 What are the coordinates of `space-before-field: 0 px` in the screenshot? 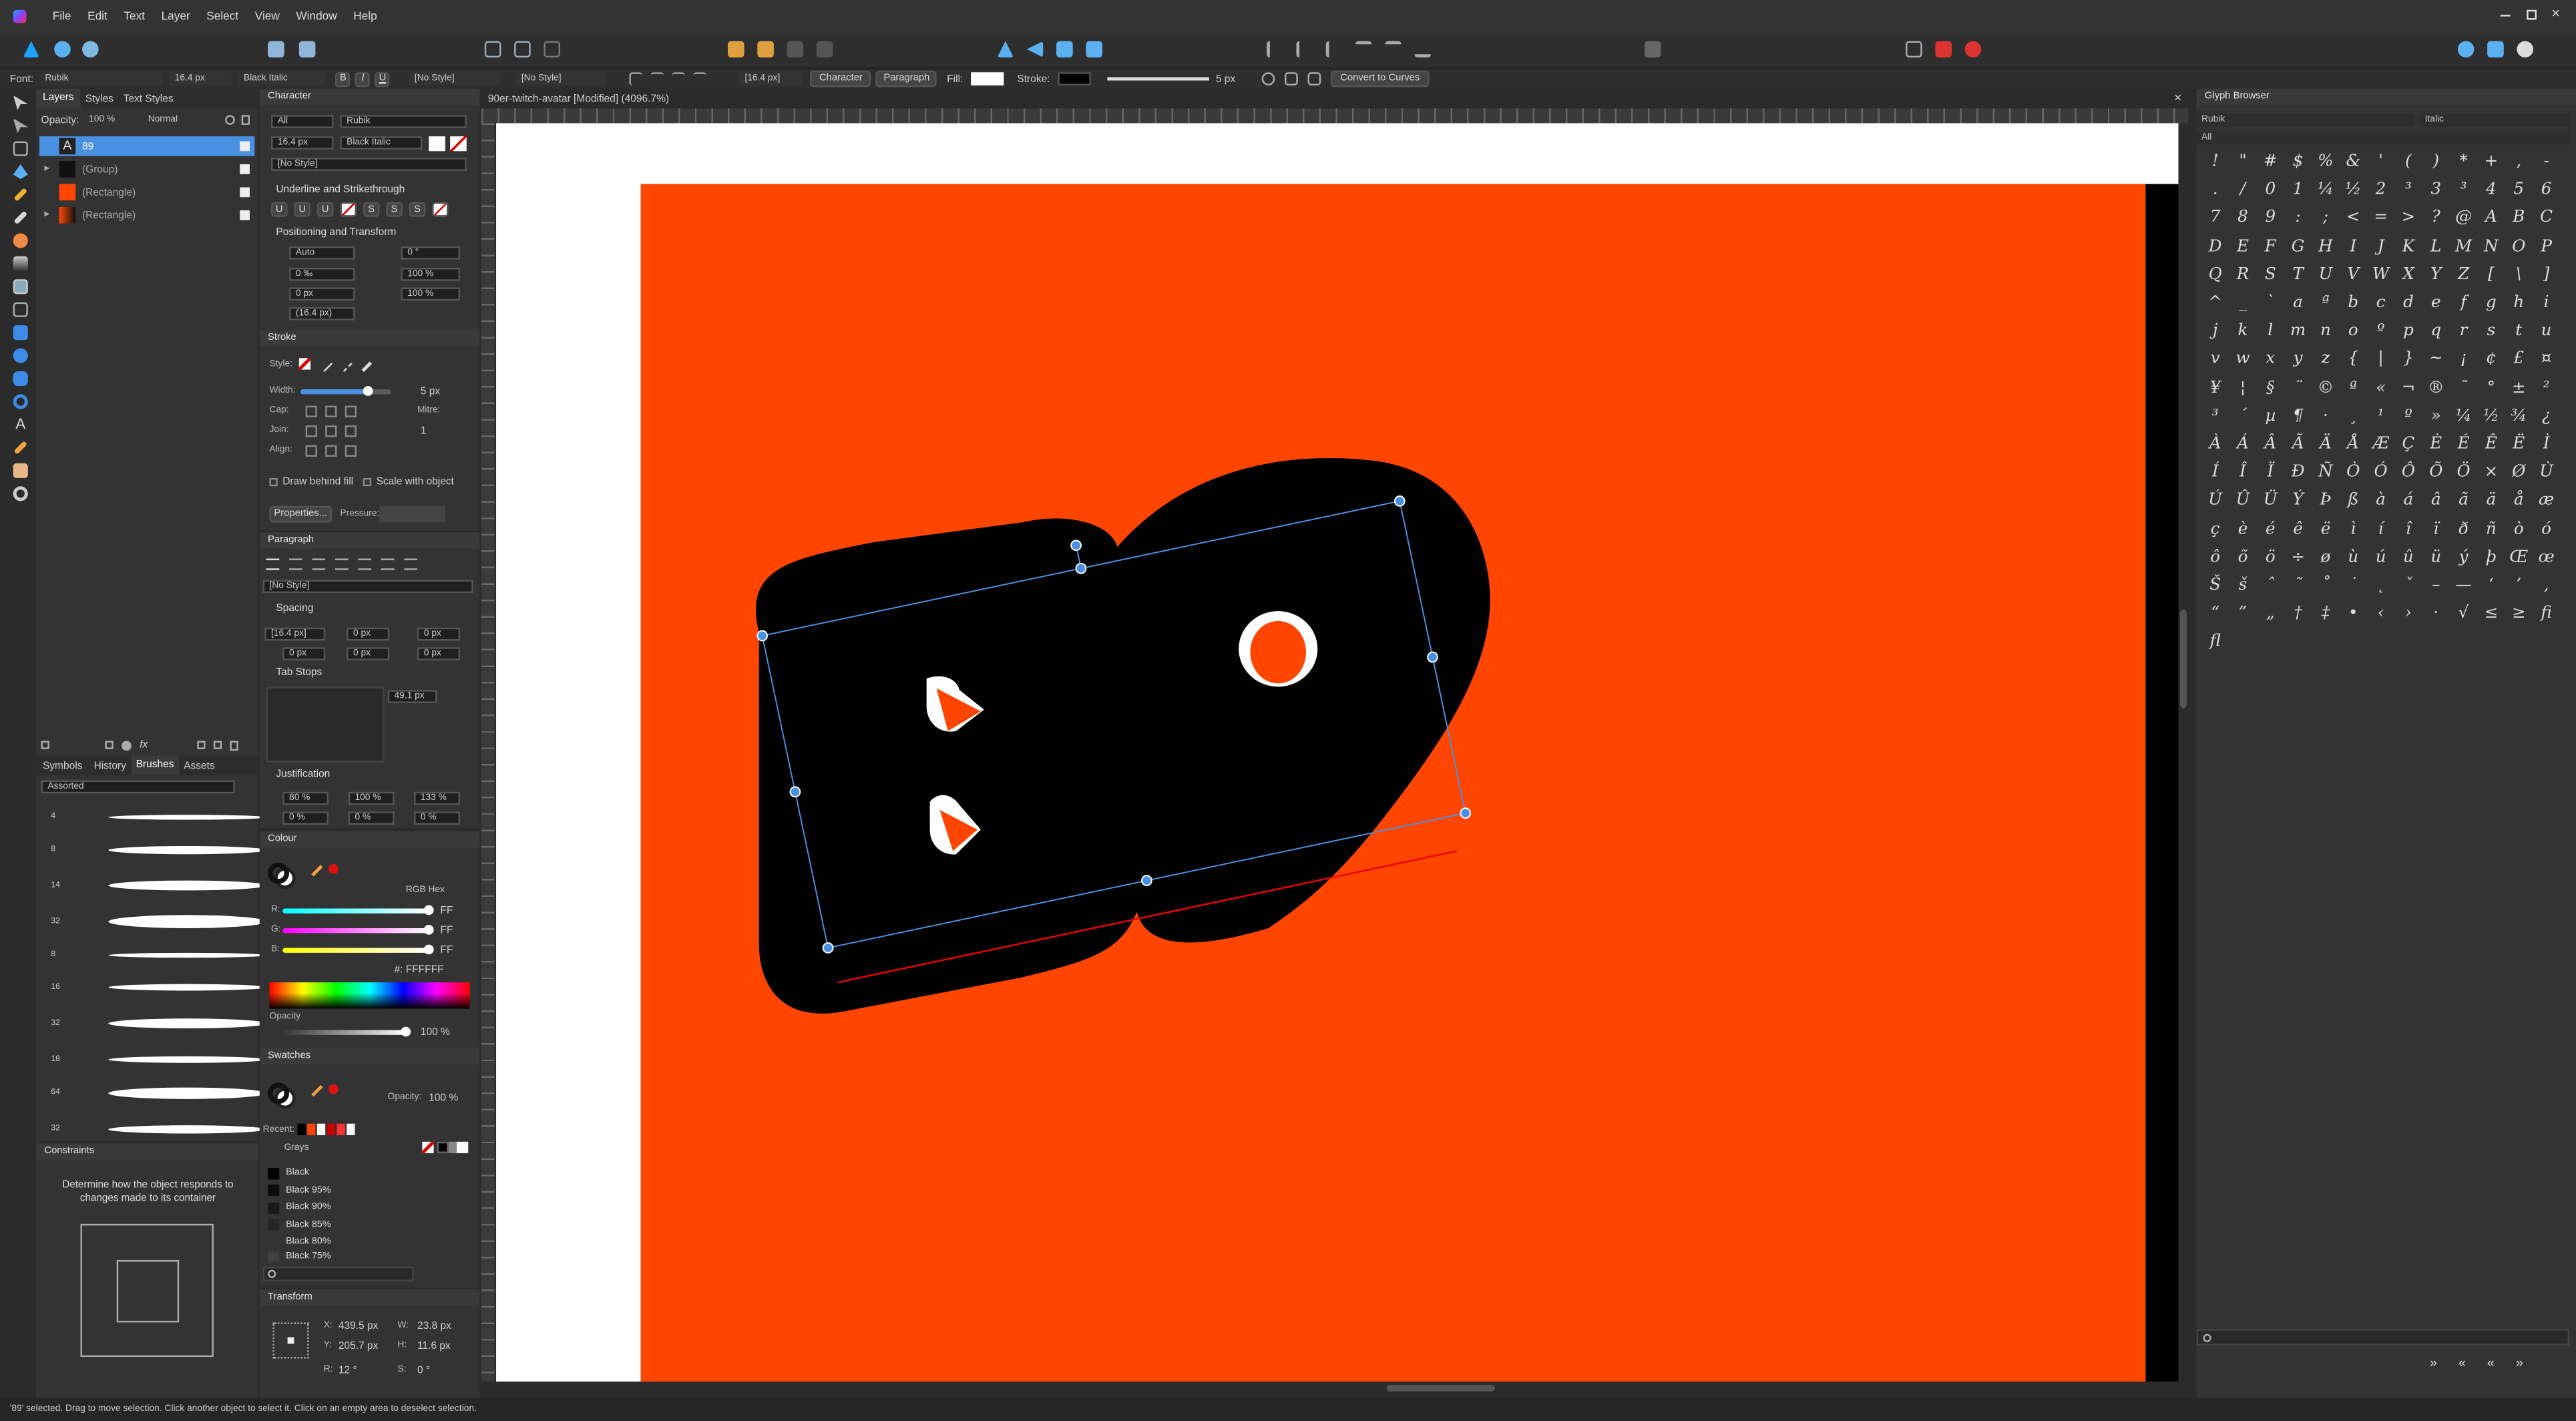 It's located at (368, 634).